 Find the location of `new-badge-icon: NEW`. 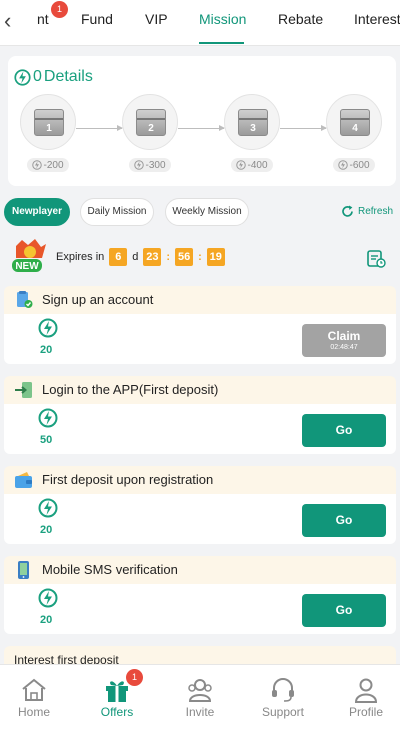

new-badge-icon: NEW is located at coordinates (29, 255).